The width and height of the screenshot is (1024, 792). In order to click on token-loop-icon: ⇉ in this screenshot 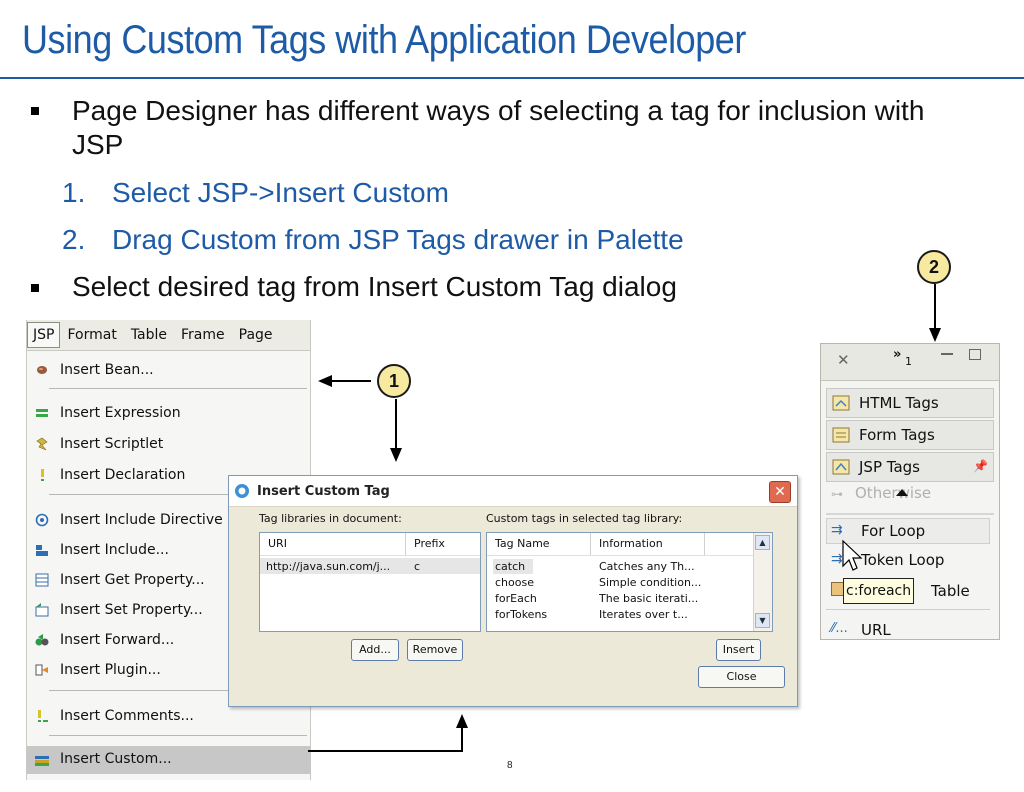, I will do `click(837, 559)`.